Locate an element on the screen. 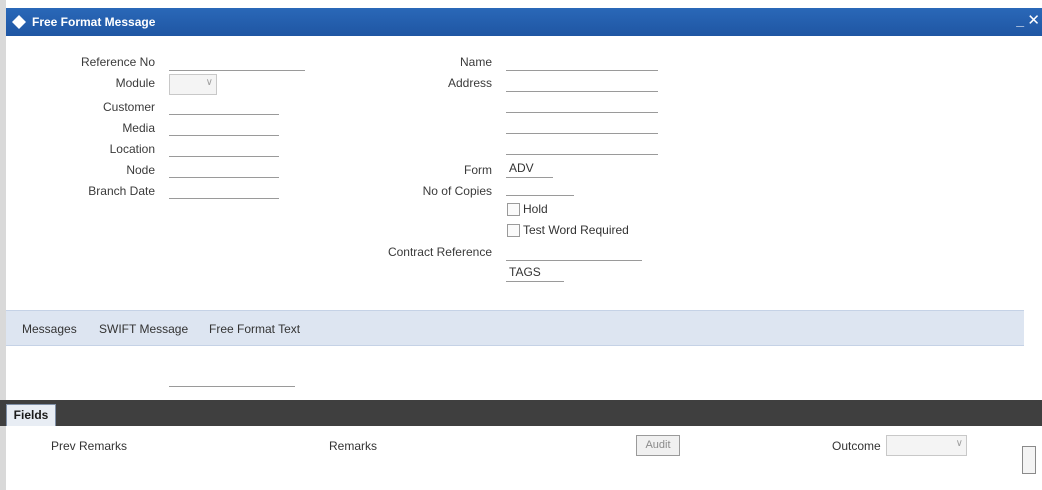 This screenshot has height=490, width=1042. outcome-label: Outcome is located at coordinates (856, 446).